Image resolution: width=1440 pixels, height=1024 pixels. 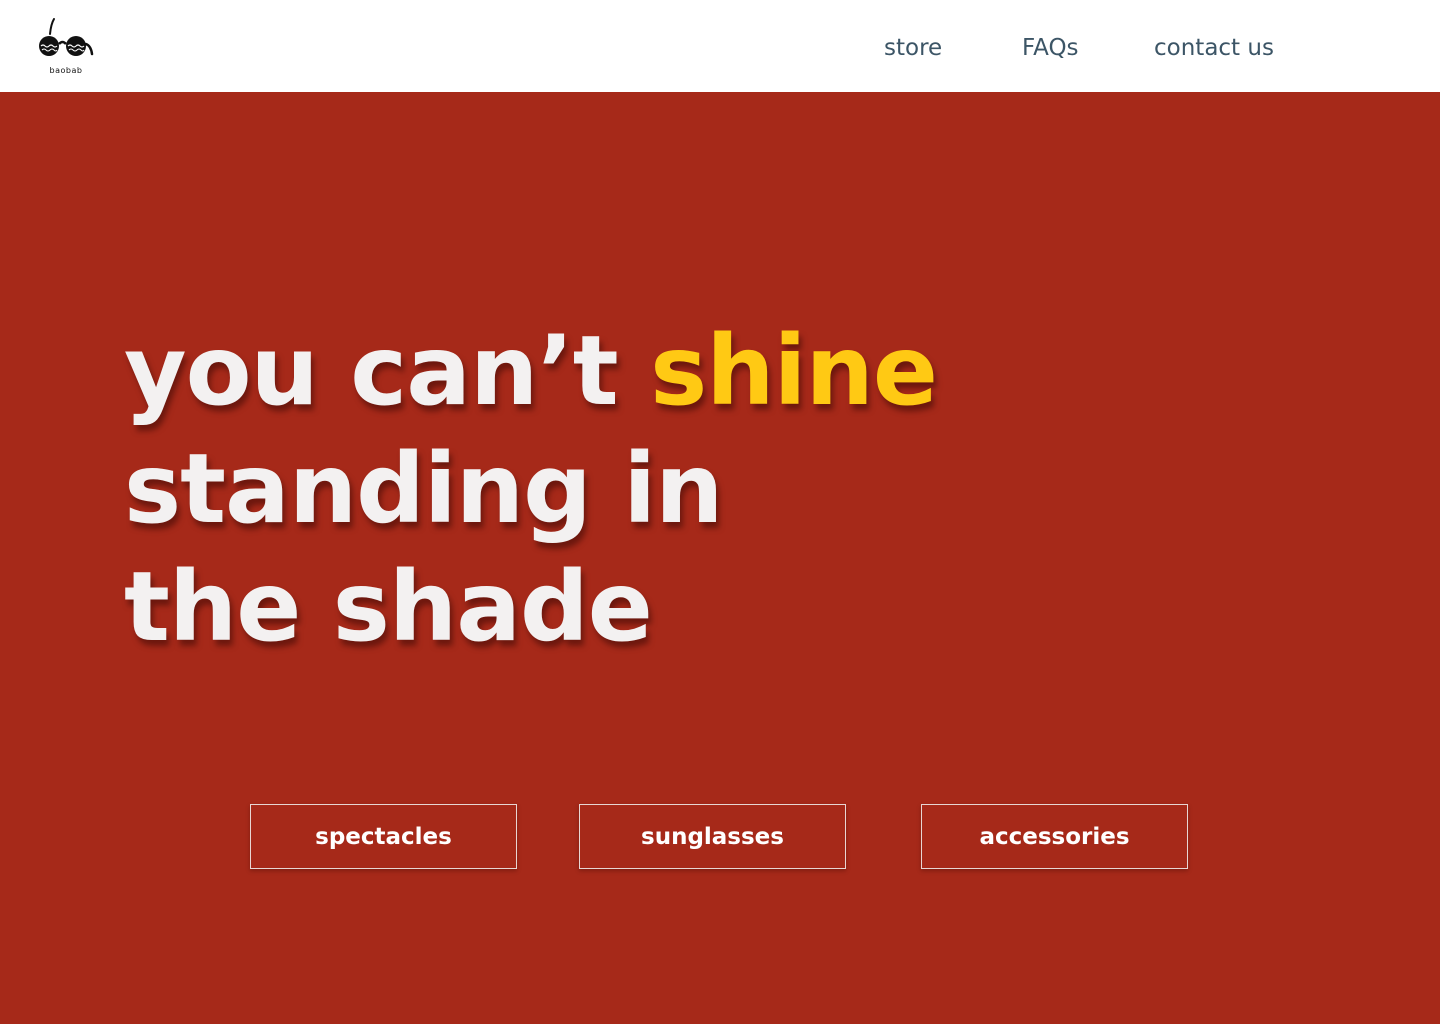 I want to click on headline-line2: standing in, so click(x=424, y=489).